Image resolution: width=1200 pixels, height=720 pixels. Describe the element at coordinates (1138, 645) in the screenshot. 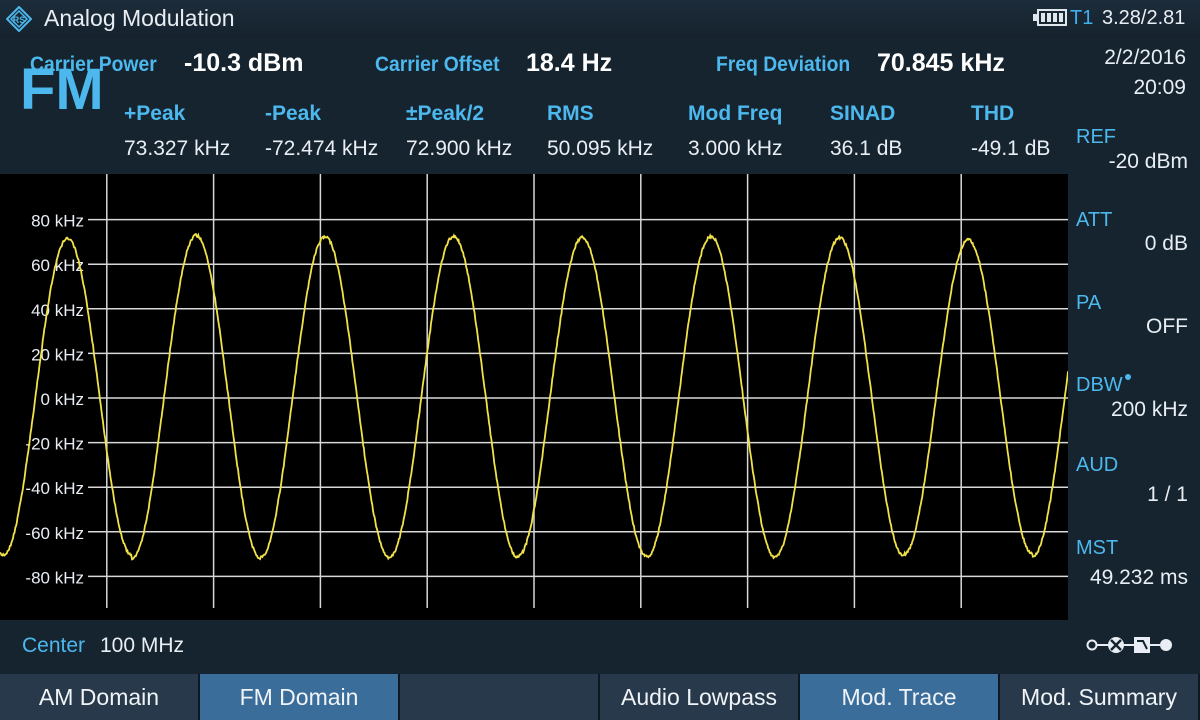

I see `signal-path-icon` at that location.